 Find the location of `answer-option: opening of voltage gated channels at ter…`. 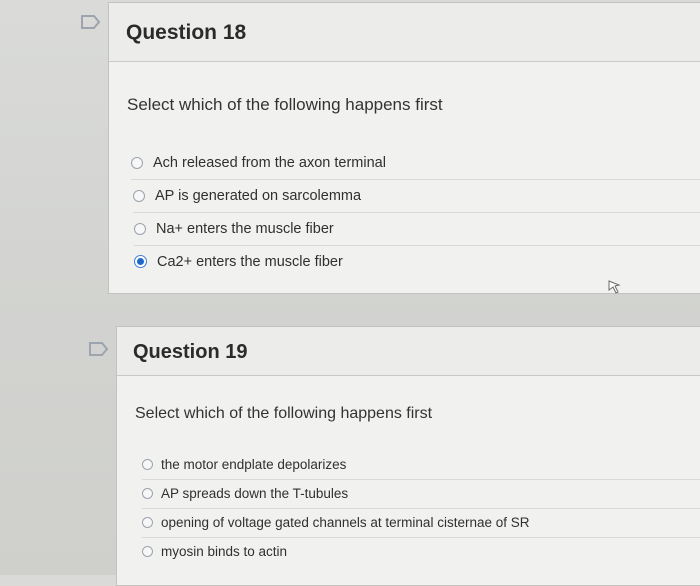

answer-option: opening of voltage gated channels at ter… is located at coordinates (421, 523).